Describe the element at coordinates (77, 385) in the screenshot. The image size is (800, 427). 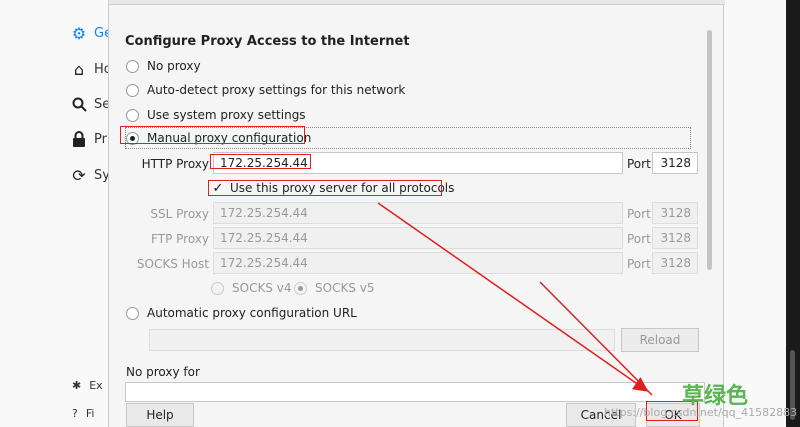
I see `extensions-icon: ✱` at that location.